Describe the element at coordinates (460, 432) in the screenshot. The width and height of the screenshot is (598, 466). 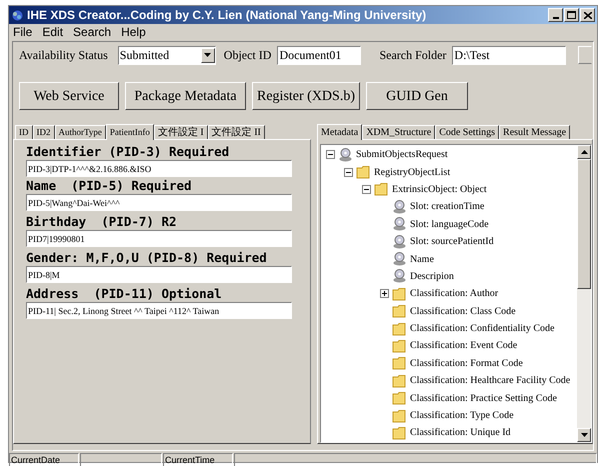
I see `tree-item: Classification: Unique Id` at that location.